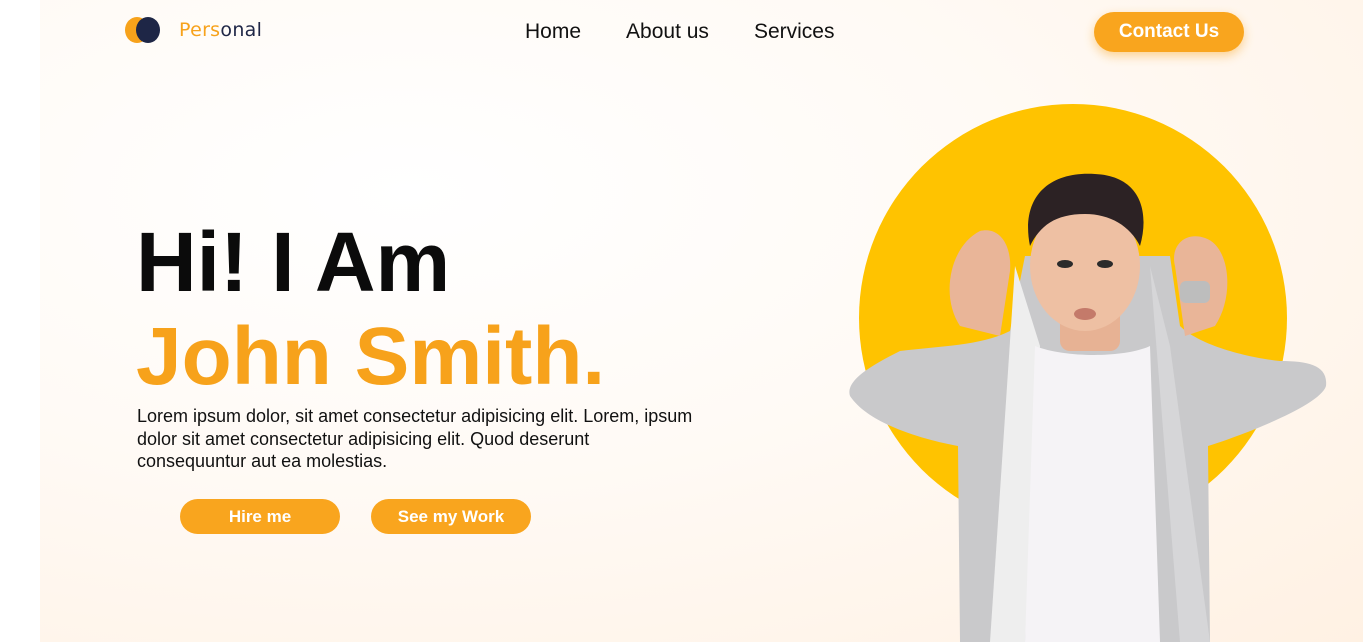  I want to click on logo: Personal, so click(193, 30).